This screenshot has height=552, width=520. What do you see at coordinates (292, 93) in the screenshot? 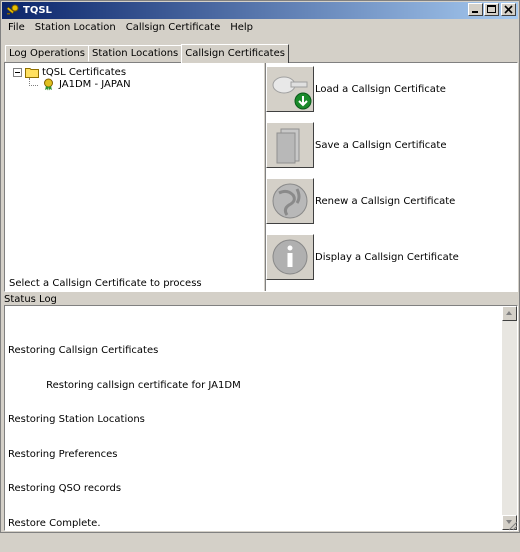
I see `load-icon` at bounding box center [292, 93].